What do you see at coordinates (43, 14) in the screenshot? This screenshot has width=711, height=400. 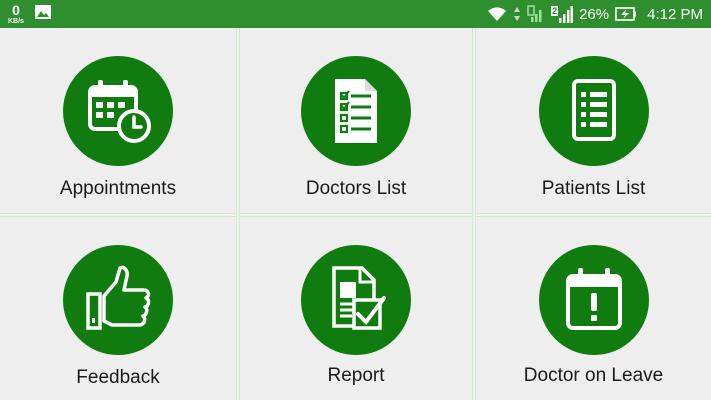 I see `image-notification-icon` at bounding box center [43, 14].